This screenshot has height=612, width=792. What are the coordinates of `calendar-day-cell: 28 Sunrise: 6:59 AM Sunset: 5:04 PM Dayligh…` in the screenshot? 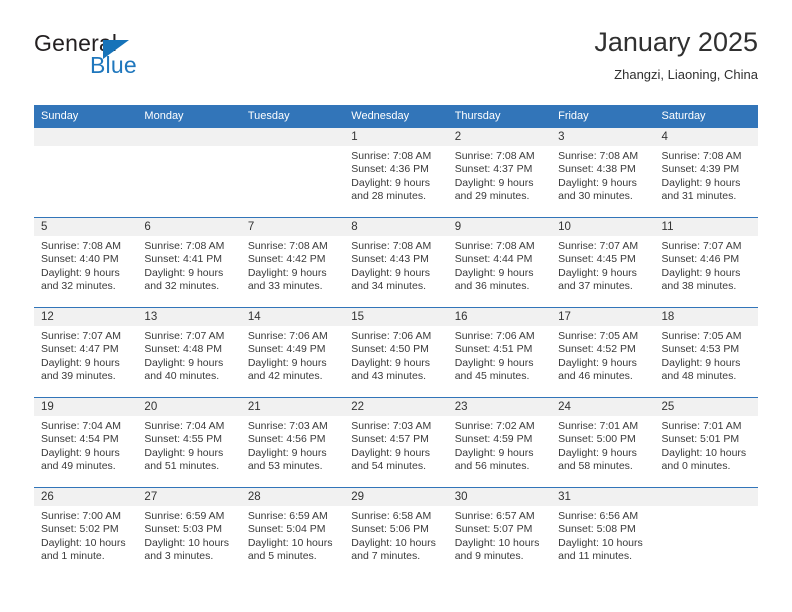 It's located at (292, 532).